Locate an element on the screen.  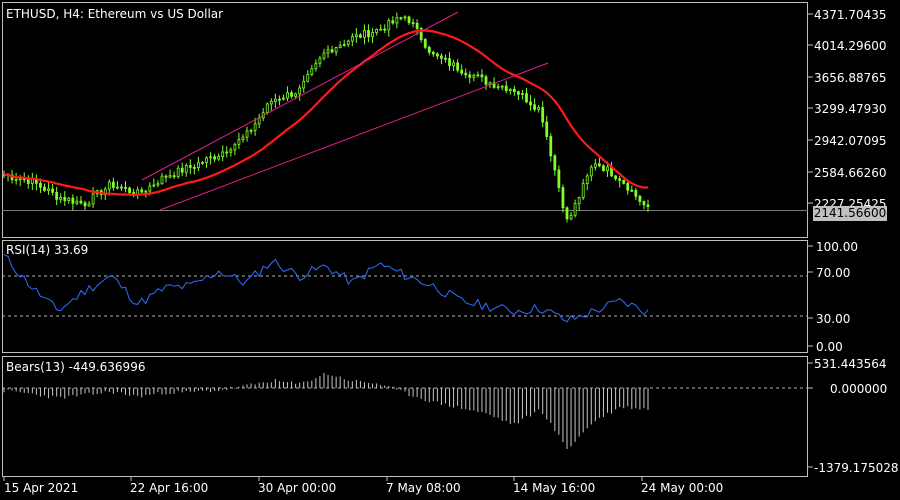
channel-upper-line is located at coordinates (300, 96).